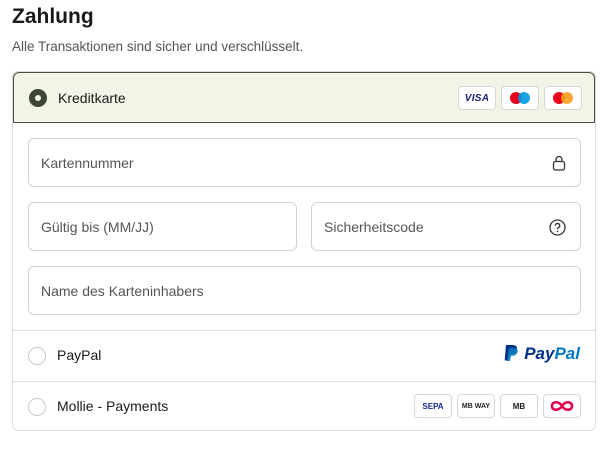 Image resolution: width=611 pixels, height=449 pixels. I want to click on mbway-icon: MB WAY, so click(476, 406).